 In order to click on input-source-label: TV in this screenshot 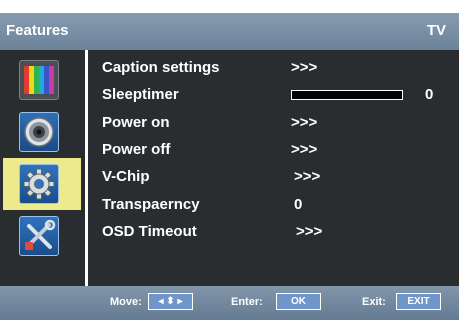, I will do `click(436, 30)`.